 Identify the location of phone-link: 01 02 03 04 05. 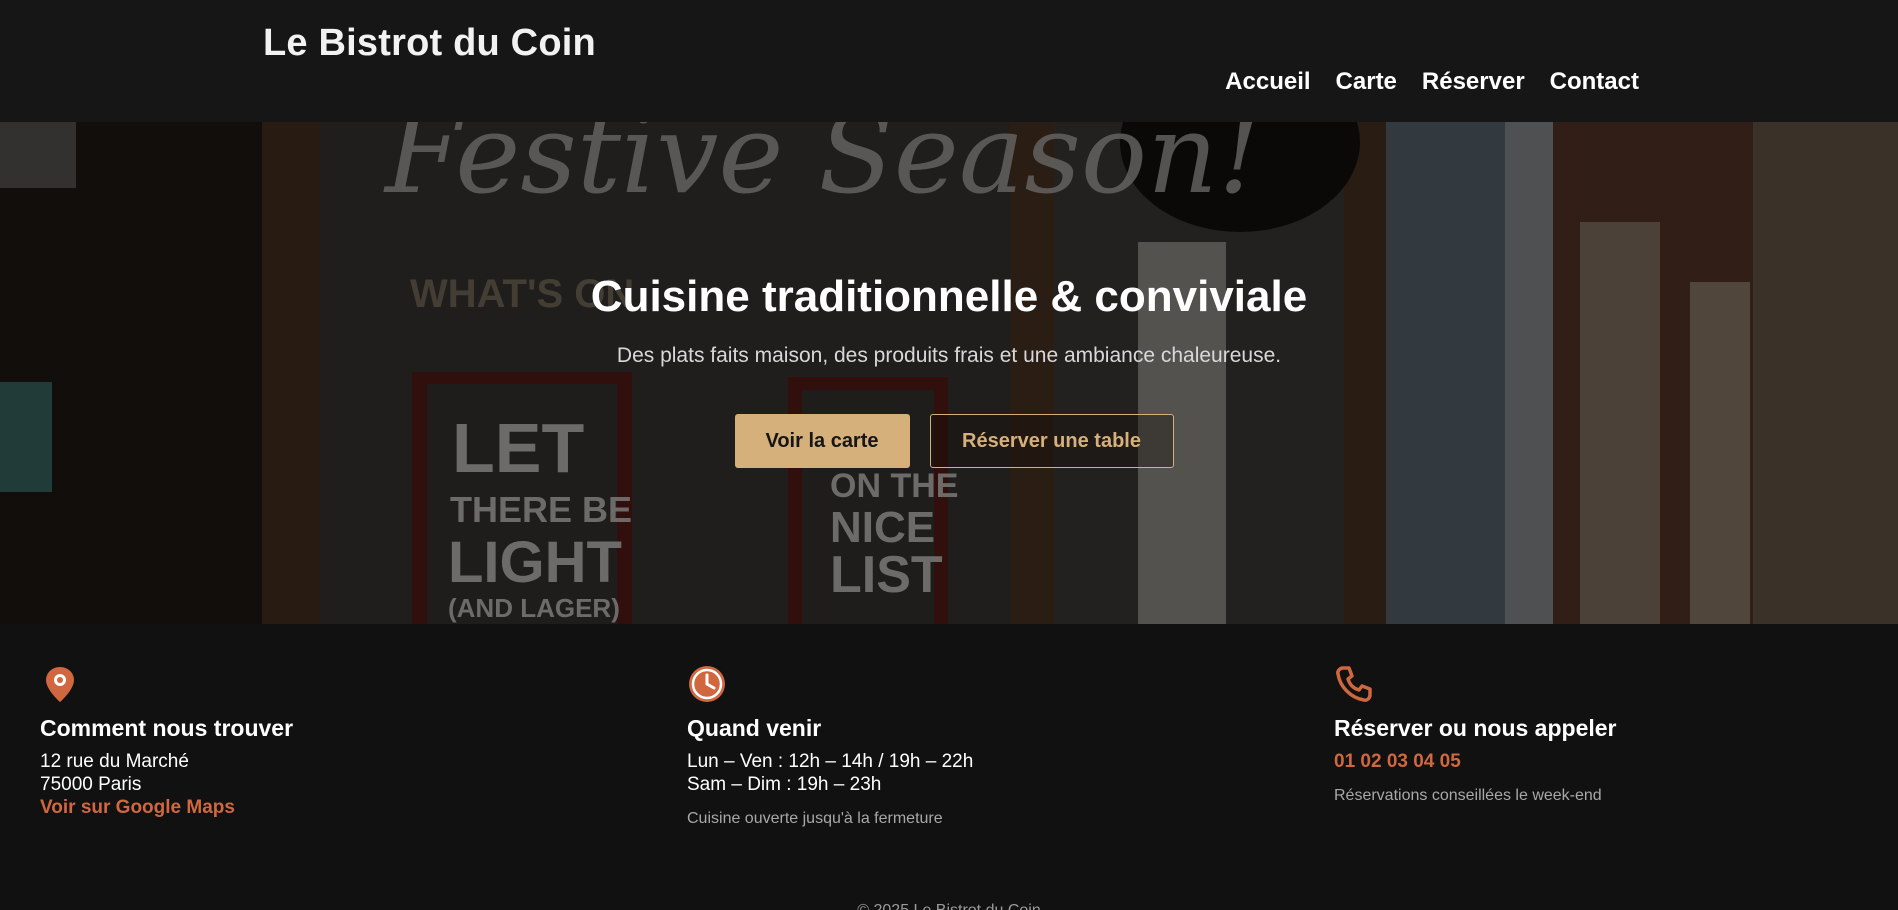
(1397, 761).